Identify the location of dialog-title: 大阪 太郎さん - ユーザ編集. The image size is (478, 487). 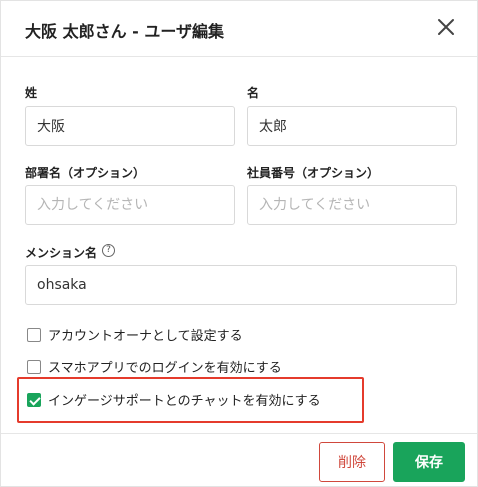
(125, 31).